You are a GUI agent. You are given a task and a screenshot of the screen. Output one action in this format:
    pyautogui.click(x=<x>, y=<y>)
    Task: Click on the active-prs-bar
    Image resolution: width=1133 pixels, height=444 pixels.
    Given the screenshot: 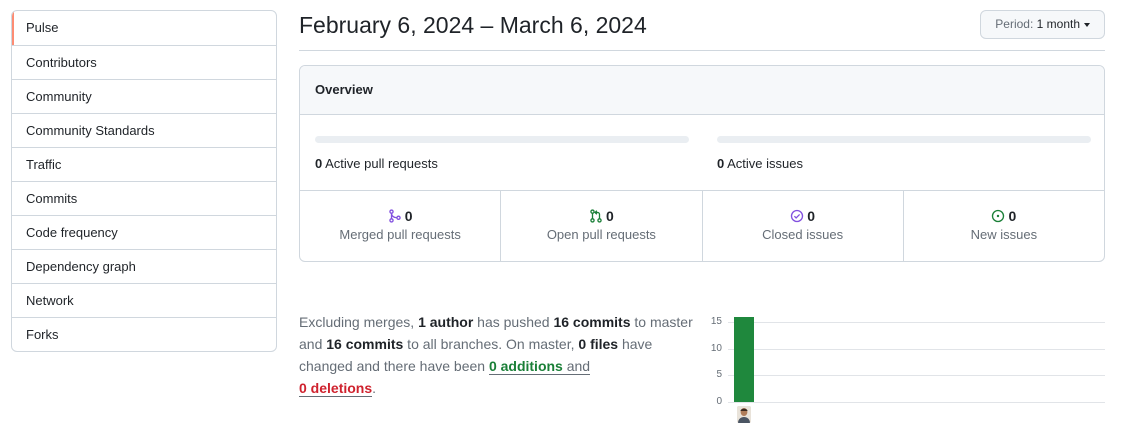 What is the action you would take?
    pyautogui.click(x=502, y=139)
    